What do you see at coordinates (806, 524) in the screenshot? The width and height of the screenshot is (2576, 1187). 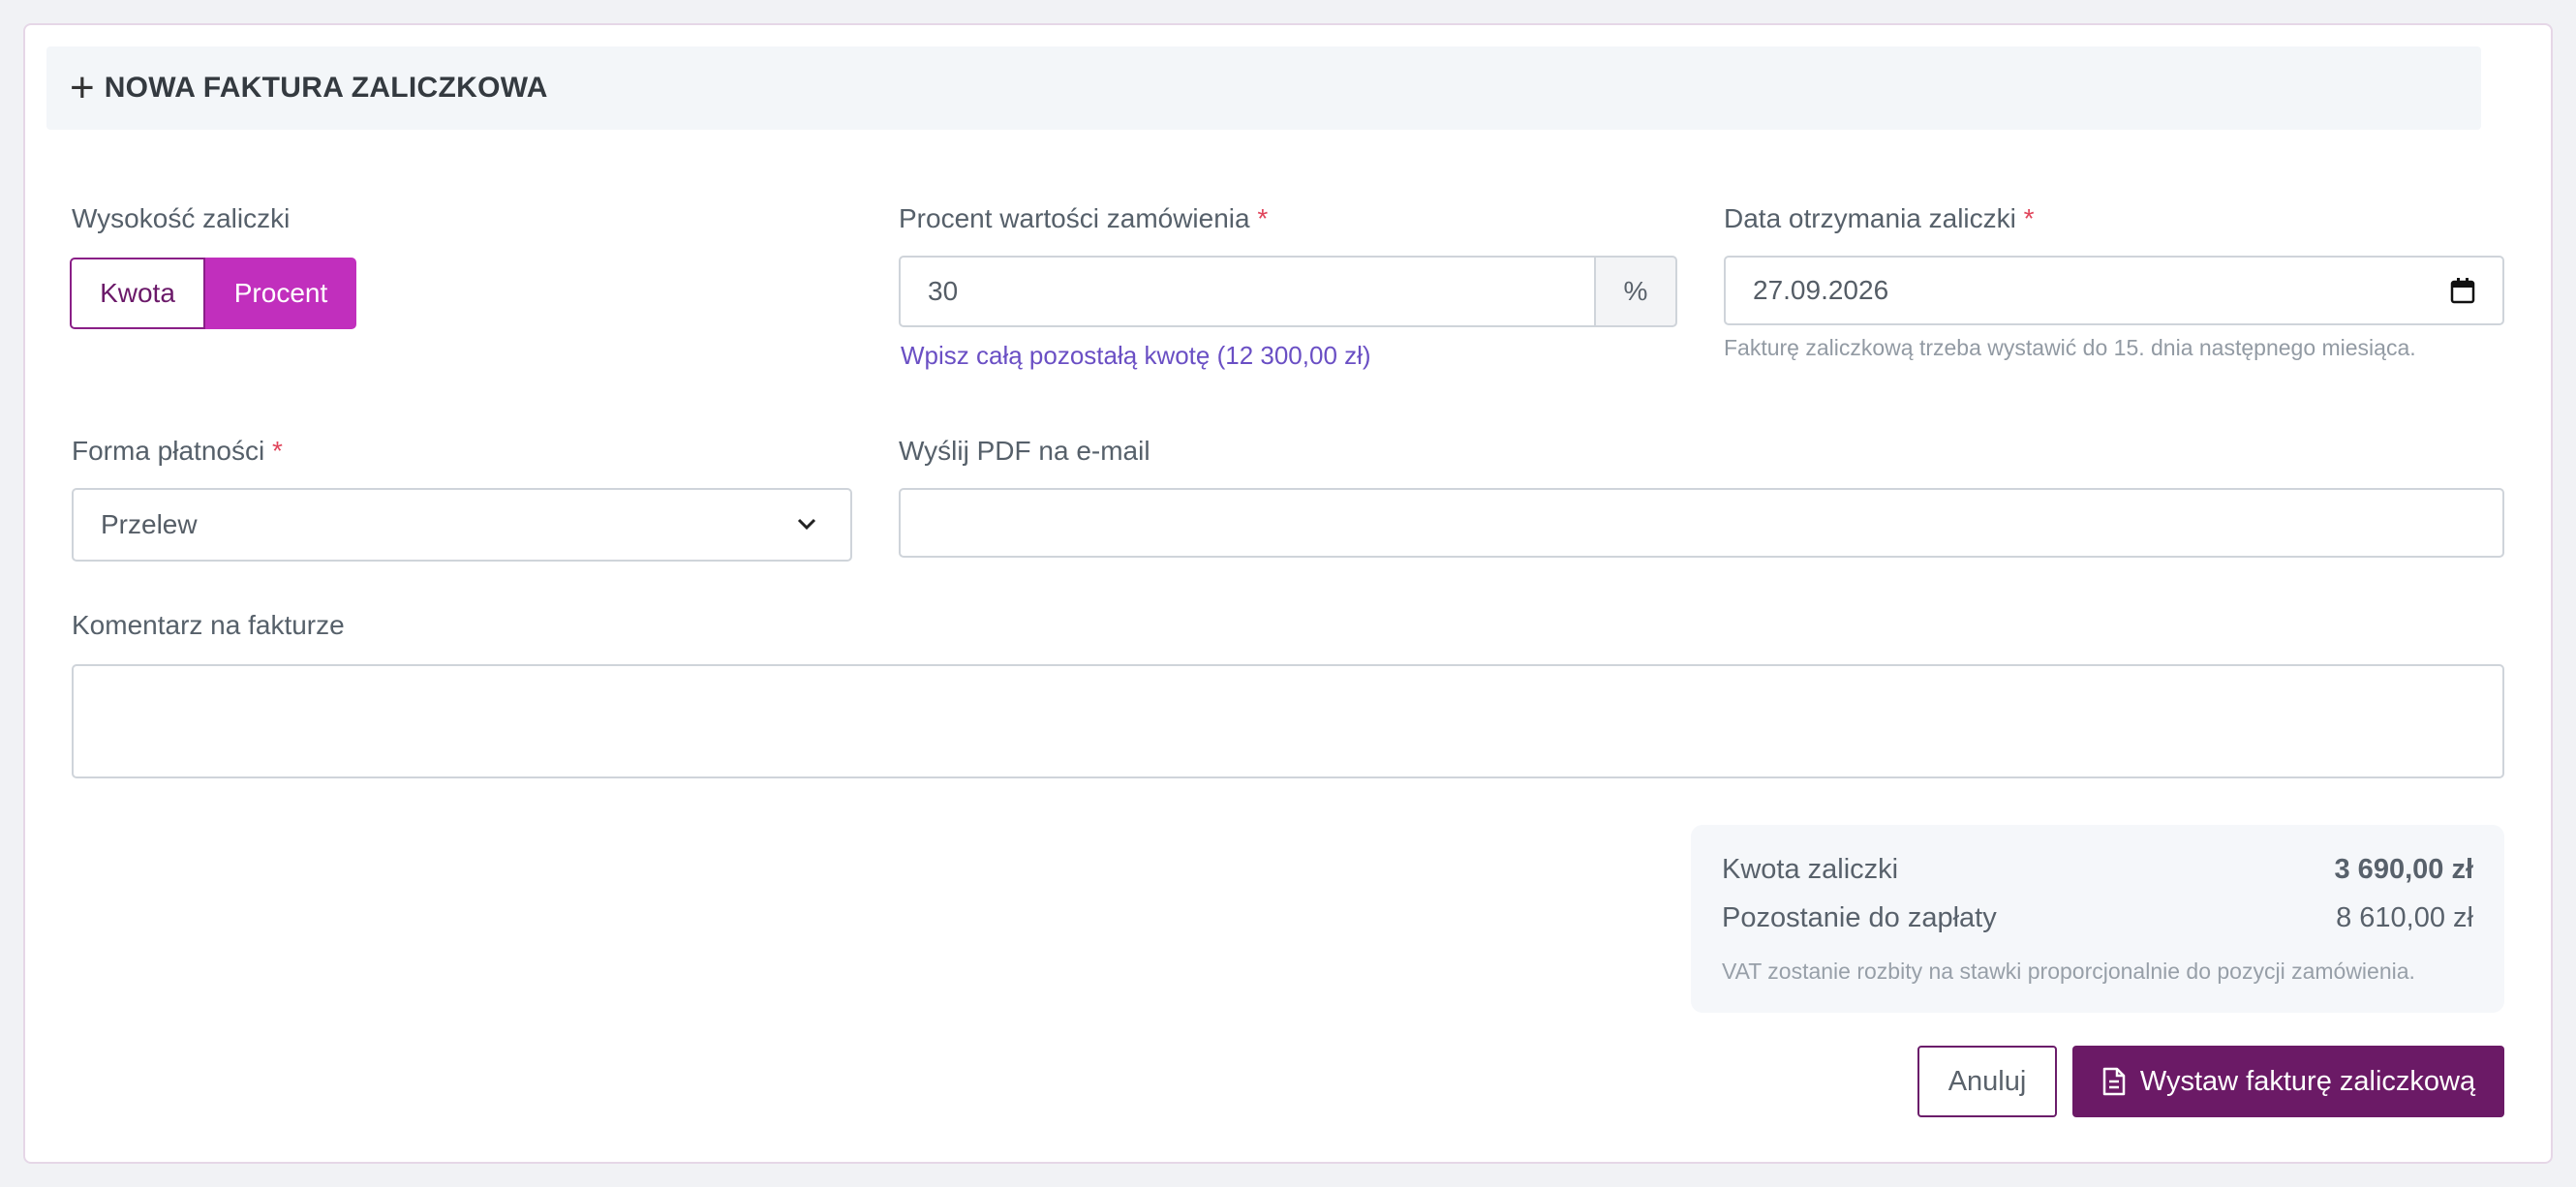 I see `chevron-down-icon` at bounding box center [806, 524].